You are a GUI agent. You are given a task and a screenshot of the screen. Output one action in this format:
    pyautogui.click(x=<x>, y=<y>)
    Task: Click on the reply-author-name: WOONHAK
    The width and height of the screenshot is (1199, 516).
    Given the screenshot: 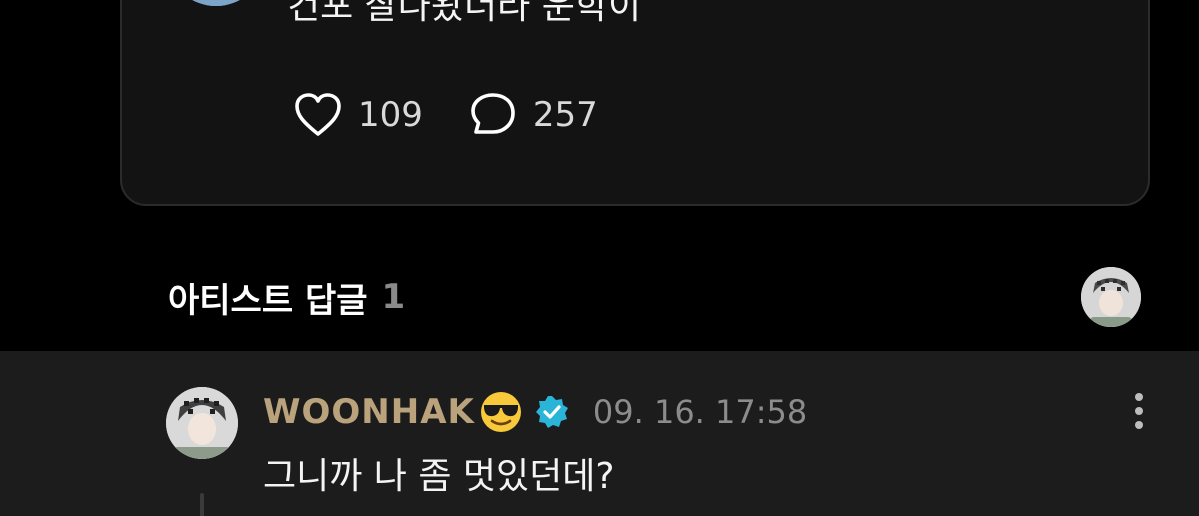 What is the action you would take?
    pyautogui.click(x=369, y=412)
    